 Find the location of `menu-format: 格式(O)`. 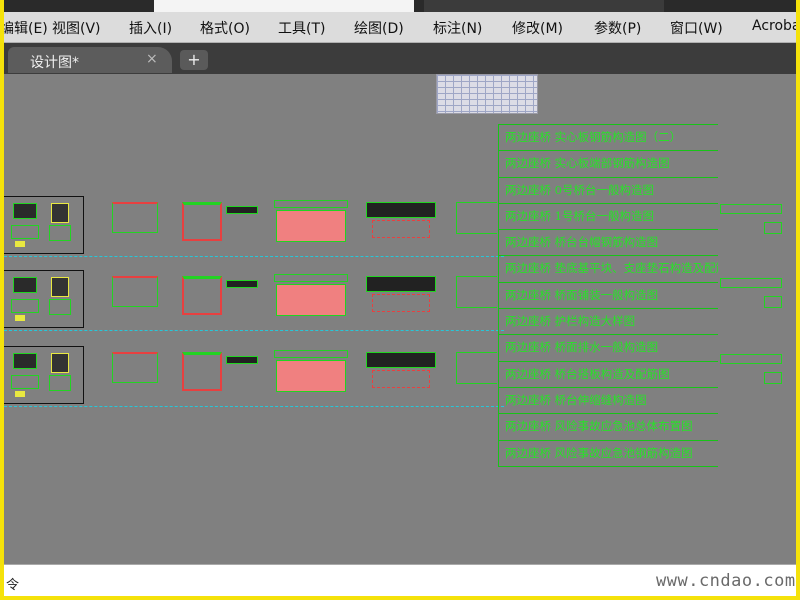

menu-format: 格式(O) is located at coordinates (225, 28).